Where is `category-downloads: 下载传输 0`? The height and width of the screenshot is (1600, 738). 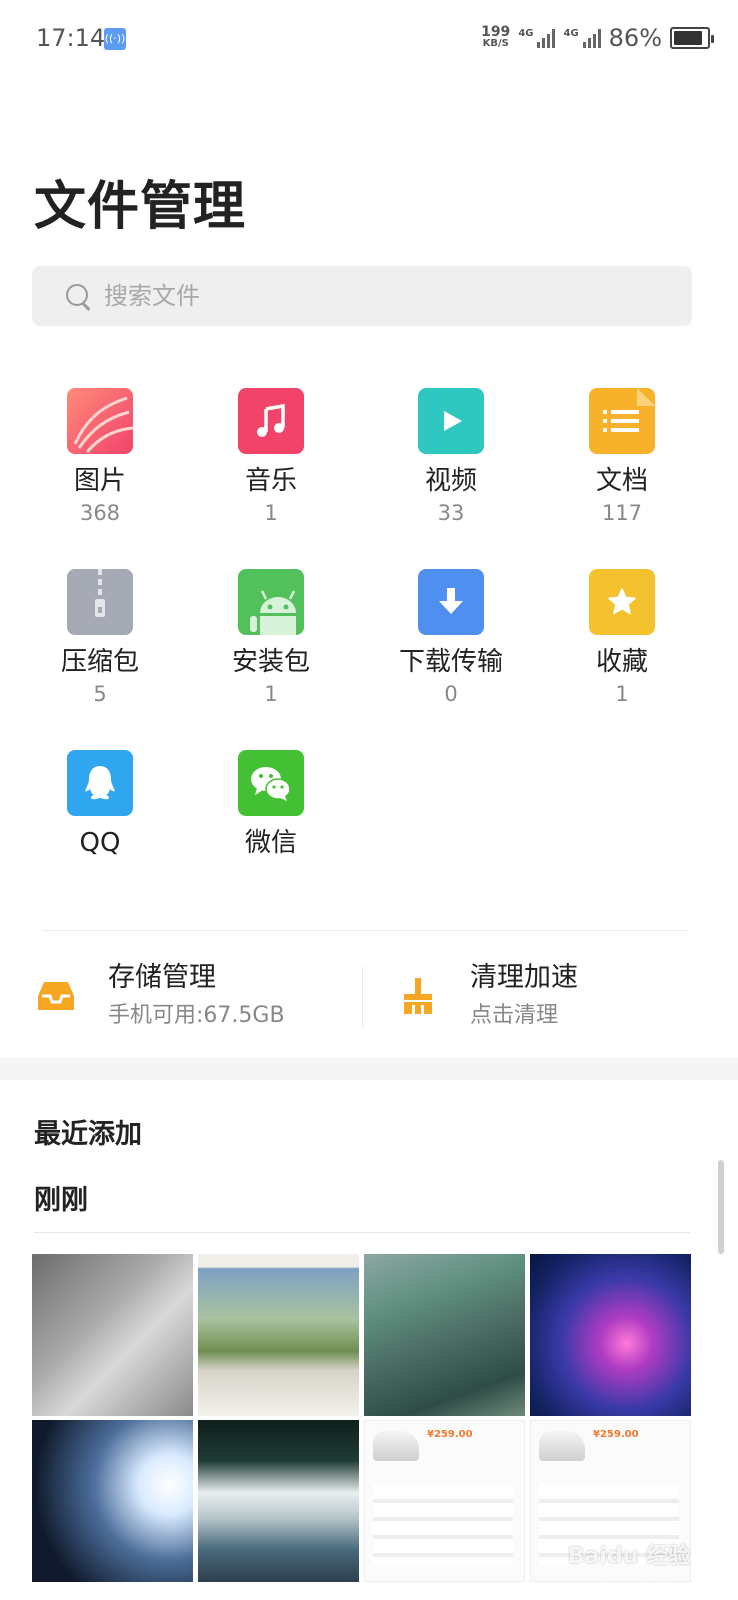 category-downloads: 下载传输 0 is located at coordinates (451, 639).